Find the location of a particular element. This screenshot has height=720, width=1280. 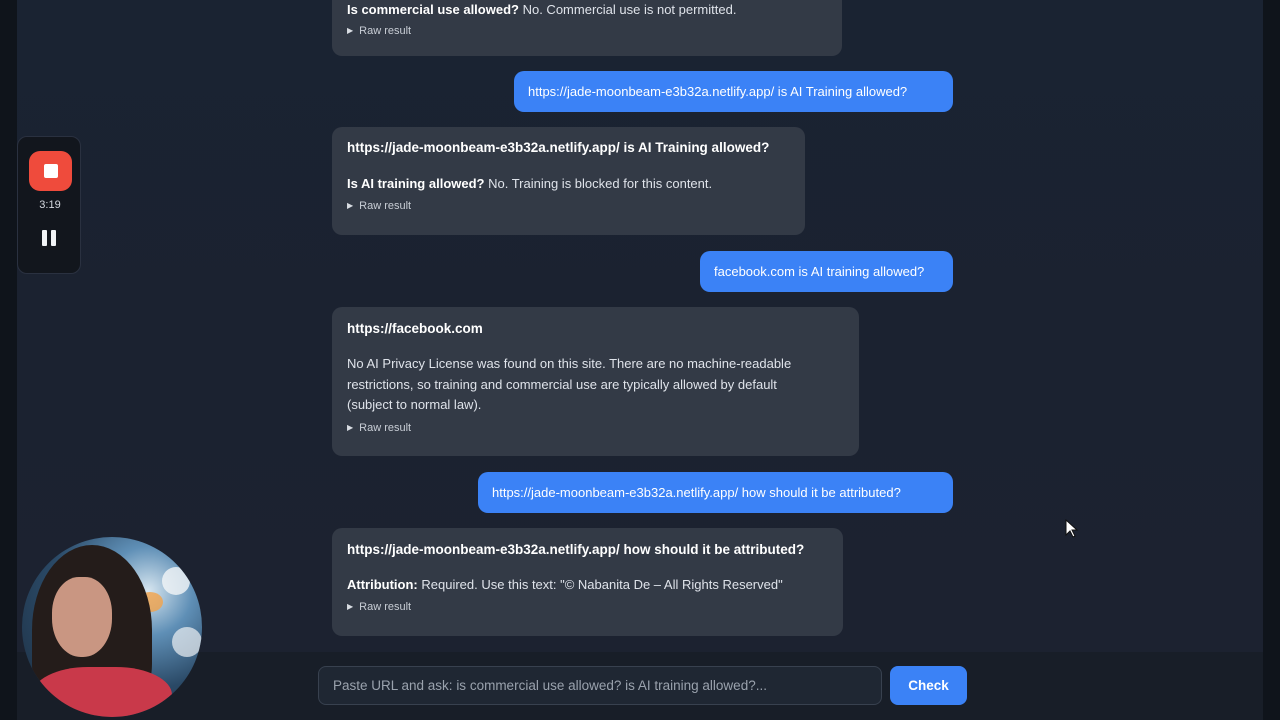

stop-recording-button is located at coordinates (50, 171).